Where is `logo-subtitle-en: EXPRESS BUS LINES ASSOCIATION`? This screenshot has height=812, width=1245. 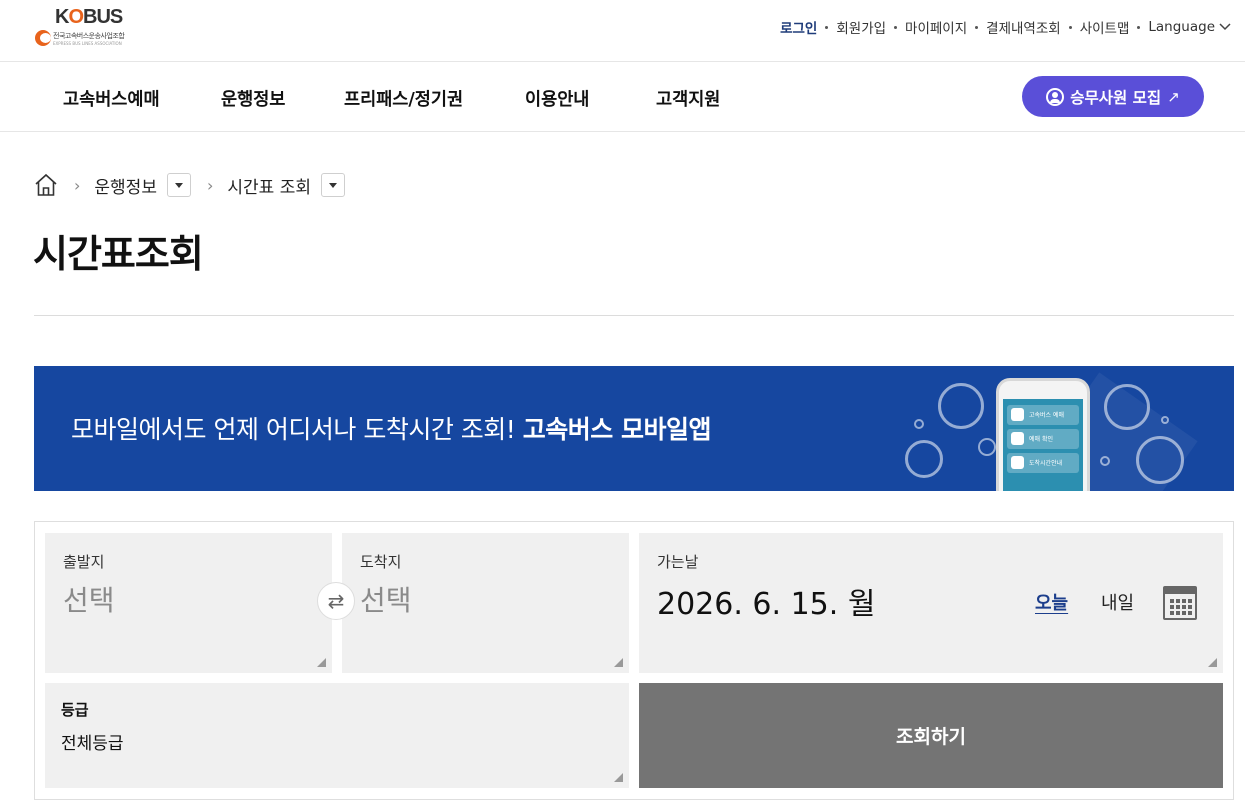
logo-subtitle-en: EXPRESS BUS LINES ASSOCIATION is located at coordinates (87, 43).